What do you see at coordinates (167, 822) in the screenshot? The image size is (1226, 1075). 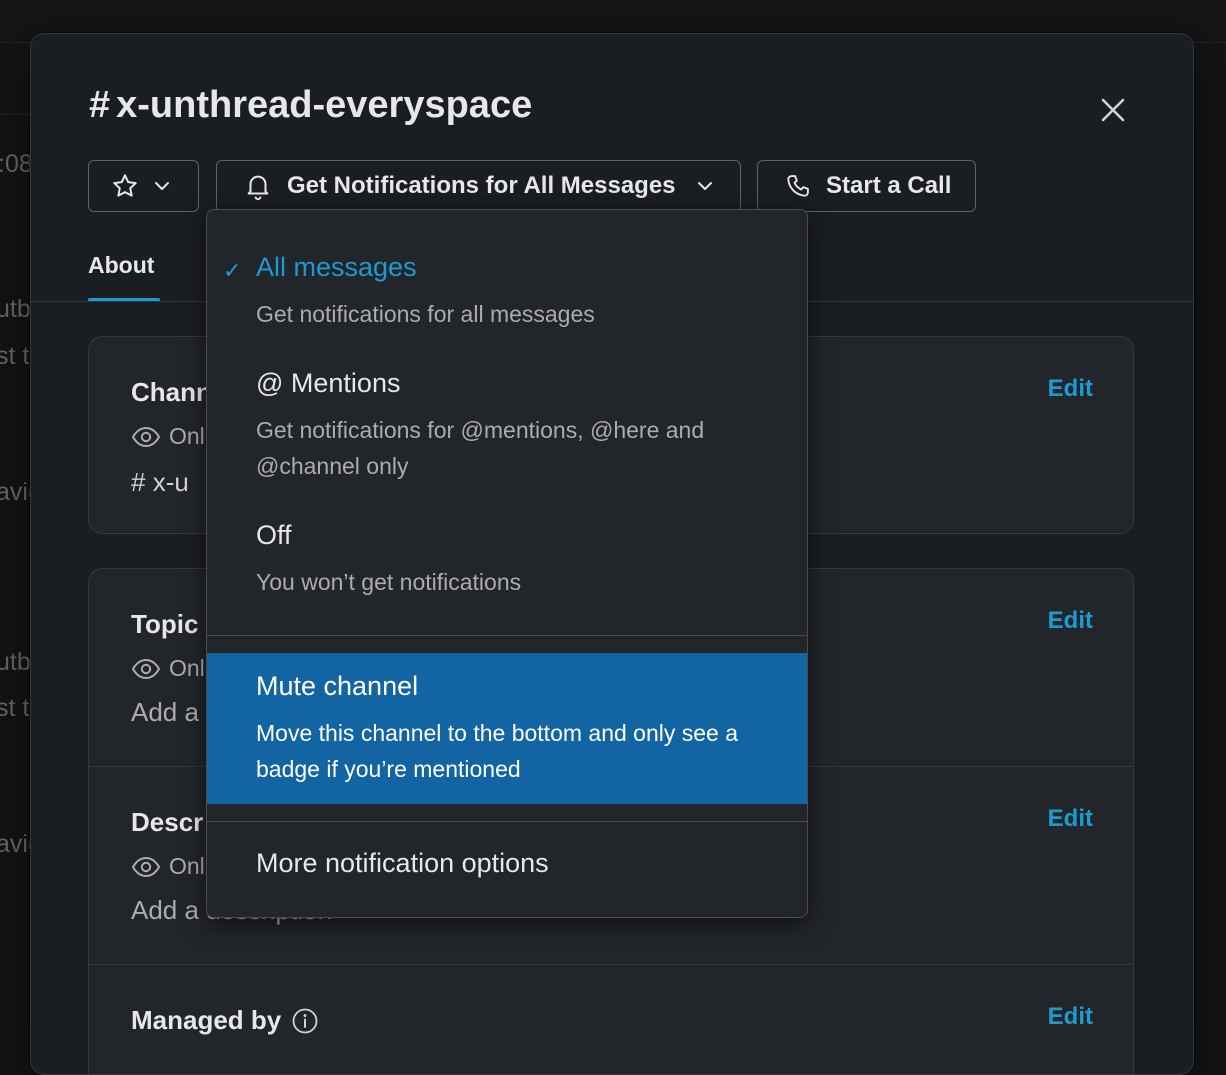 I see `description-heading: Descr` at bounding box center [167, 822].